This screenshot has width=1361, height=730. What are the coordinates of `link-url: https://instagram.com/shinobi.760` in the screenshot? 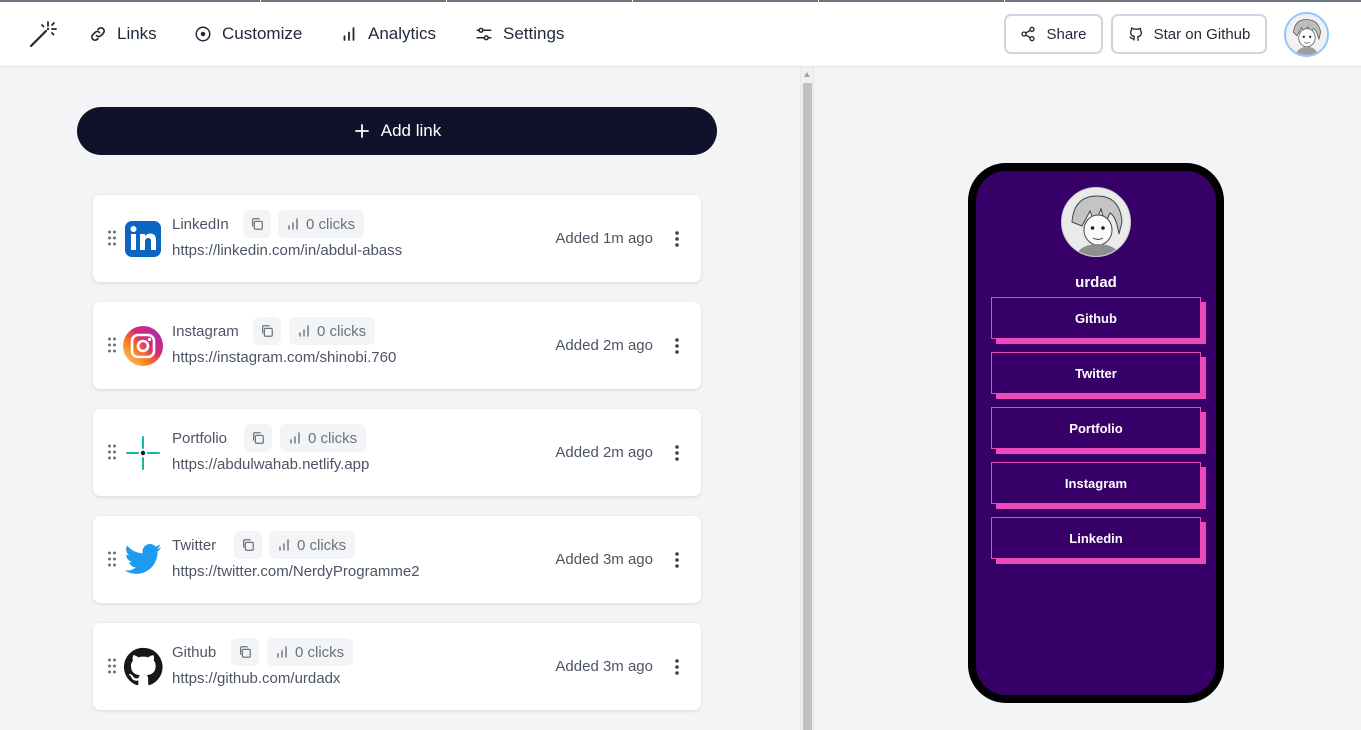 It's located at (284, 357).